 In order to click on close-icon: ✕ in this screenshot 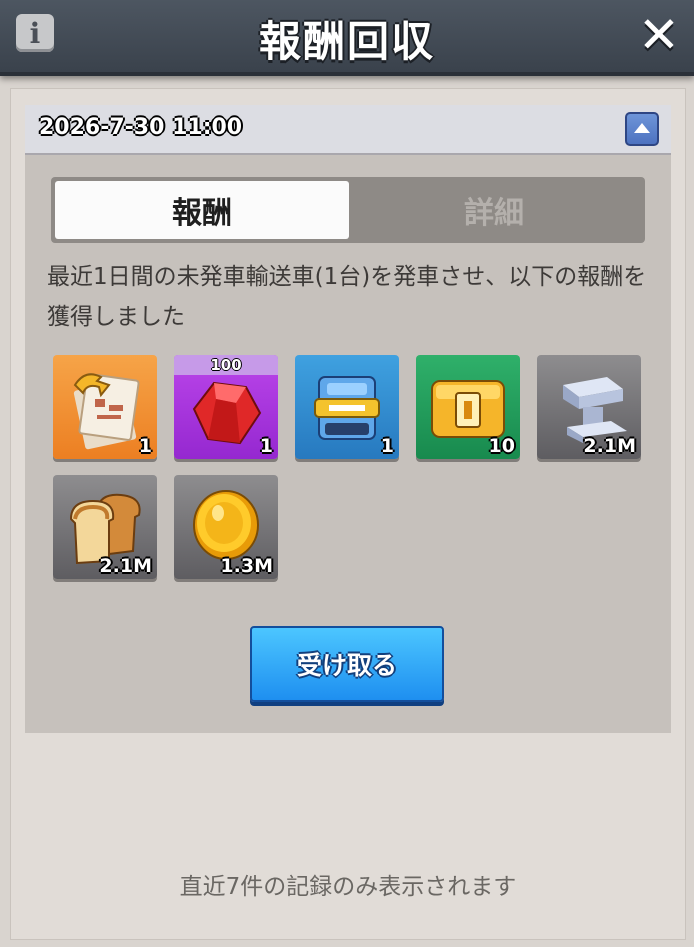, I will do `click(659, 35)`.